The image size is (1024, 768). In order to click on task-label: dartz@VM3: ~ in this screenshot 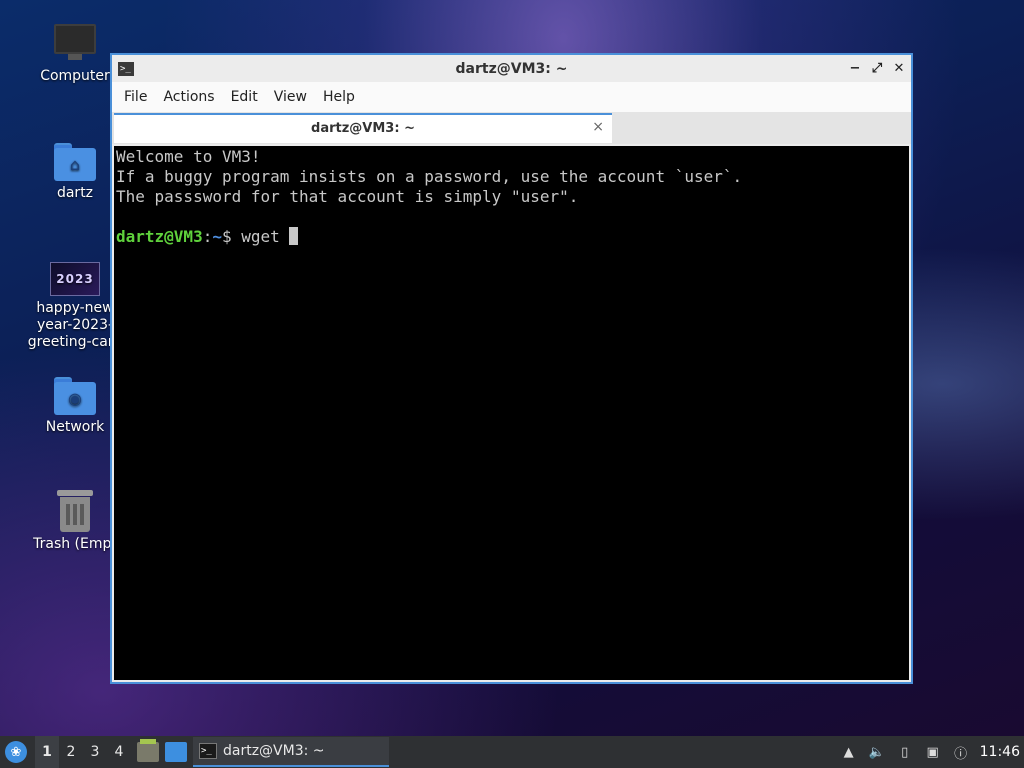, I will do `click(274, 751)`.